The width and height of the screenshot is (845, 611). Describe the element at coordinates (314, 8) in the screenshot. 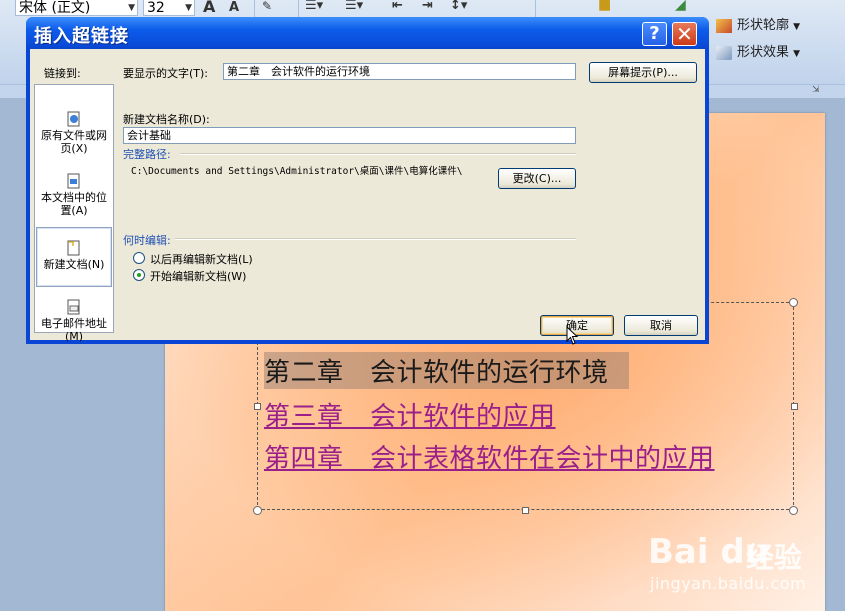

I see `bullets-icon: ☰▾` at that location.